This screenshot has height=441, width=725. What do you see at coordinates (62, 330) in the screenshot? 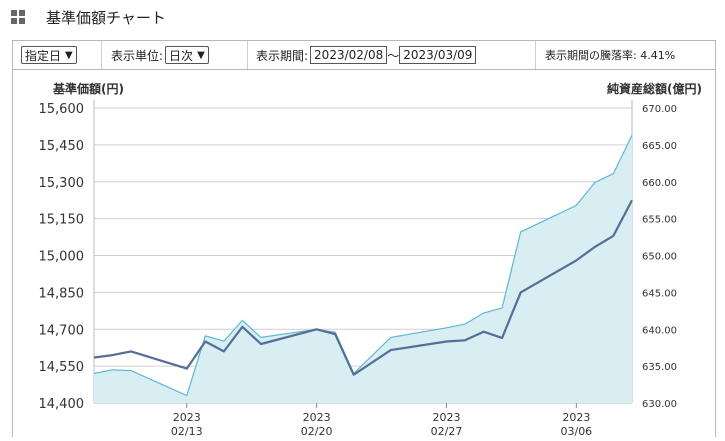
I see `left-tick-label: 14,700` at bounding box center [62, 330].